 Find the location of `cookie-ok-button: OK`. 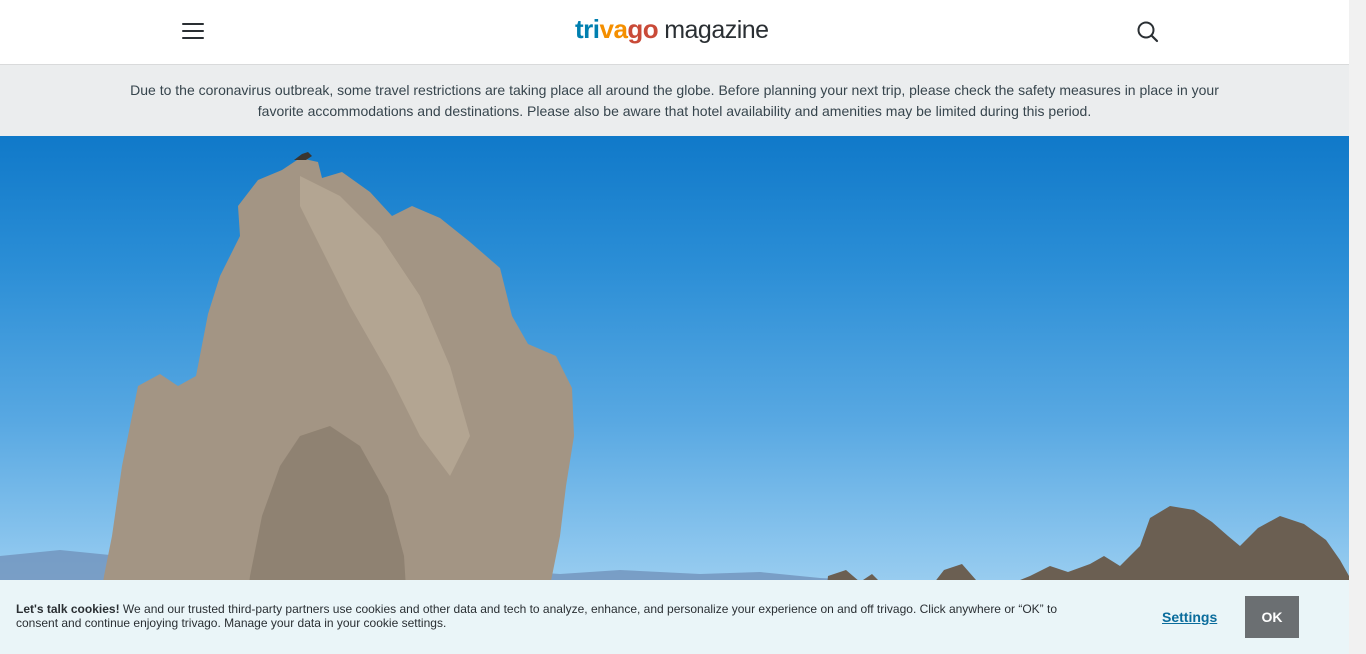

cookie-ok-button: OK is located at coordinates (1272, 617).